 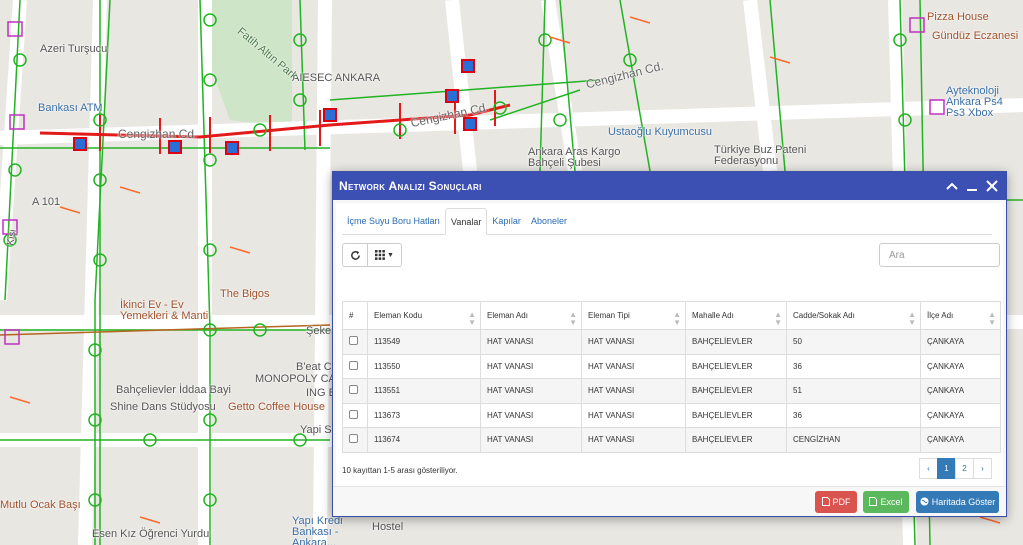 What do you see at coordinates (891, 502) in the screenshot?
I see `excel-label: Excel` at bounding box center [891, 502].